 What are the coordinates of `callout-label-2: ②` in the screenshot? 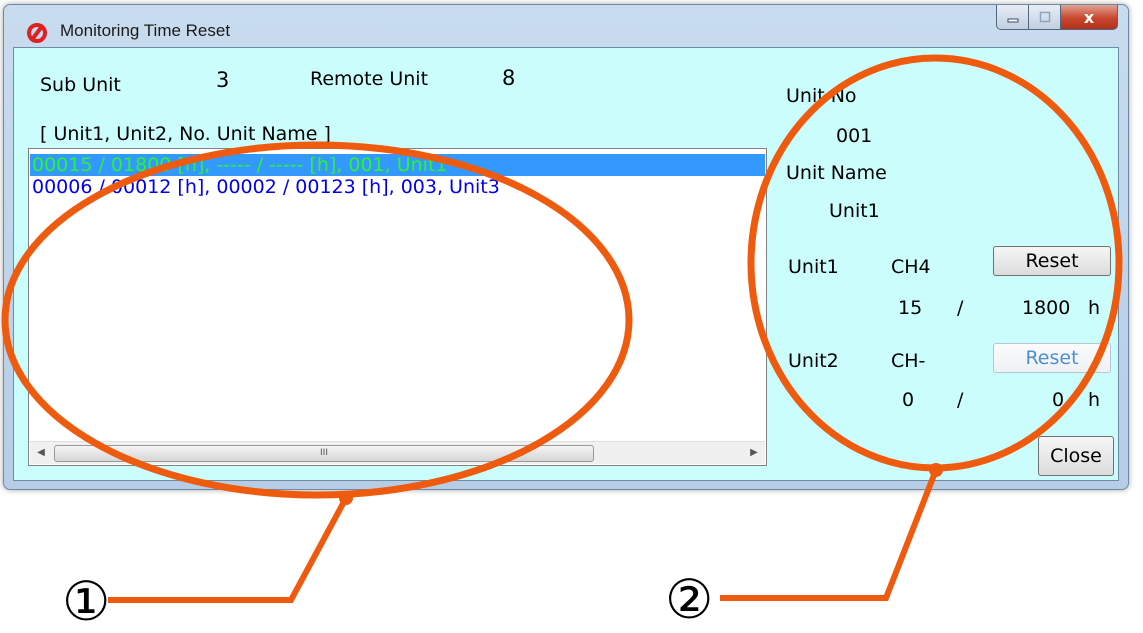 It's located at (689, 599).